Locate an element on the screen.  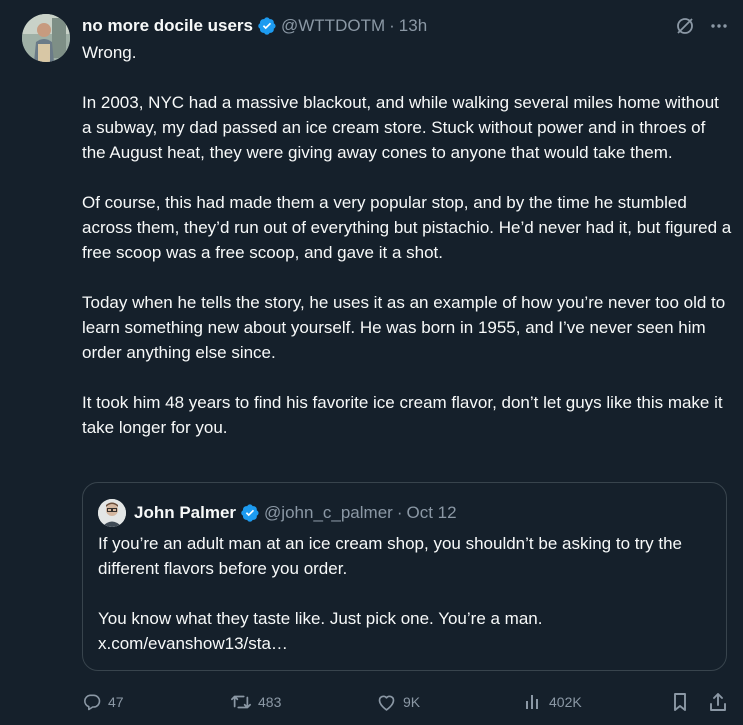
bookmark-icon is located at coordinates (680, 702).